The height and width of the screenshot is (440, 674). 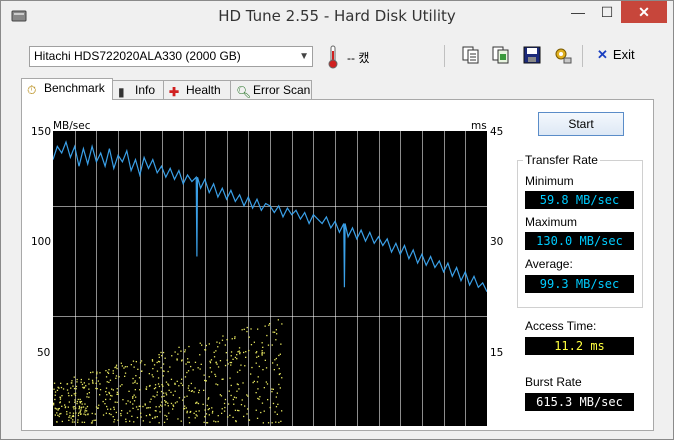 I want to click on temperature-readout: -- 캤, so click(x=358, y=58).